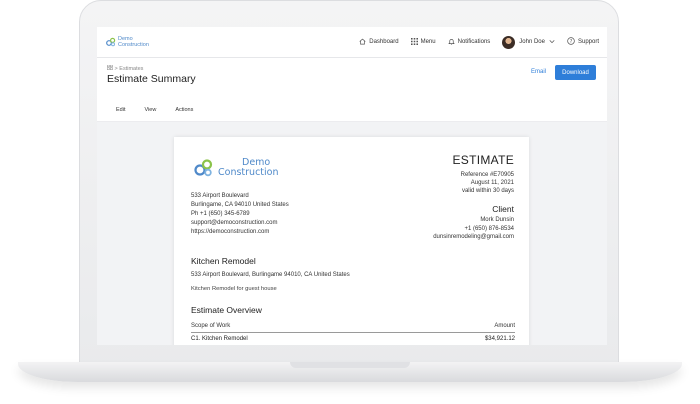 This screenshot has height=404, width=700. Describe the element at coordinates (350, 365) in the screenshot. I see `laptop-notch` at that location.